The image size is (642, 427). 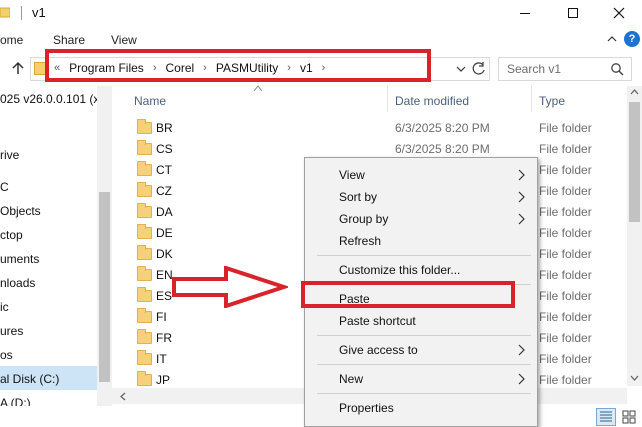 I want to click on maximize-button, so click(x=573, y=13).